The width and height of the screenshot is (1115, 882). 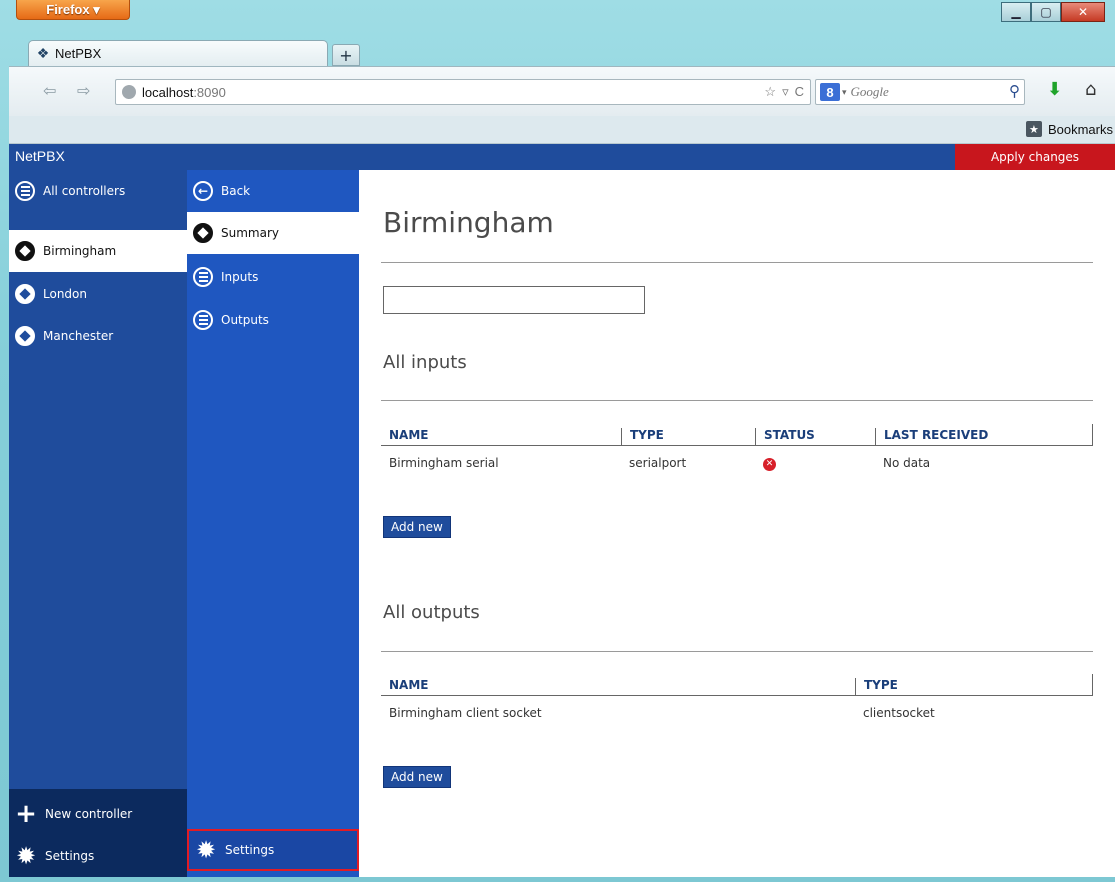 What do you see at coordinates (89, 814) in the screenshot?
I see `new-controller-label: New controller` at bounding box center [89, 814].